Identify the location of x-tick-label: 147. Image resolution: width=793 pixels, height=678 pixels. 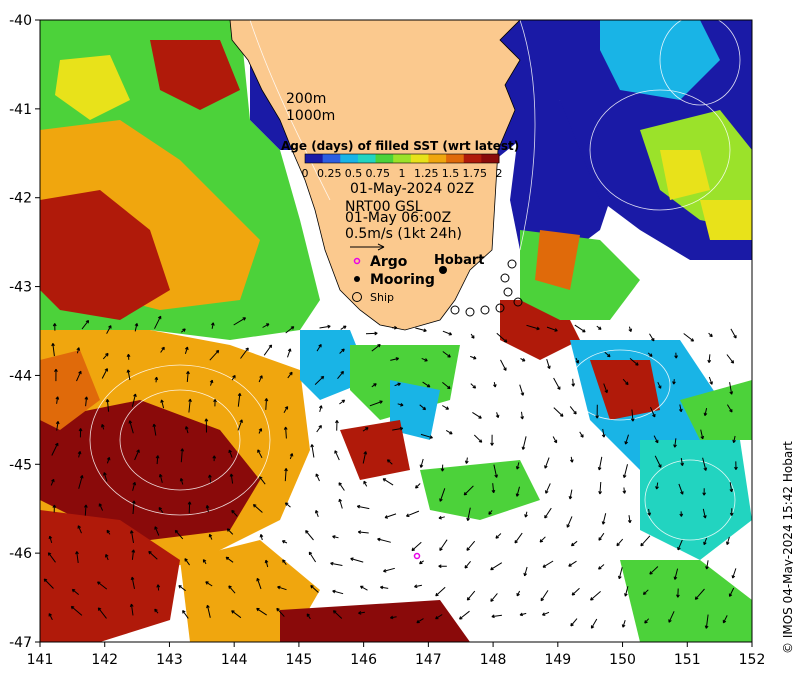
(428, 660).